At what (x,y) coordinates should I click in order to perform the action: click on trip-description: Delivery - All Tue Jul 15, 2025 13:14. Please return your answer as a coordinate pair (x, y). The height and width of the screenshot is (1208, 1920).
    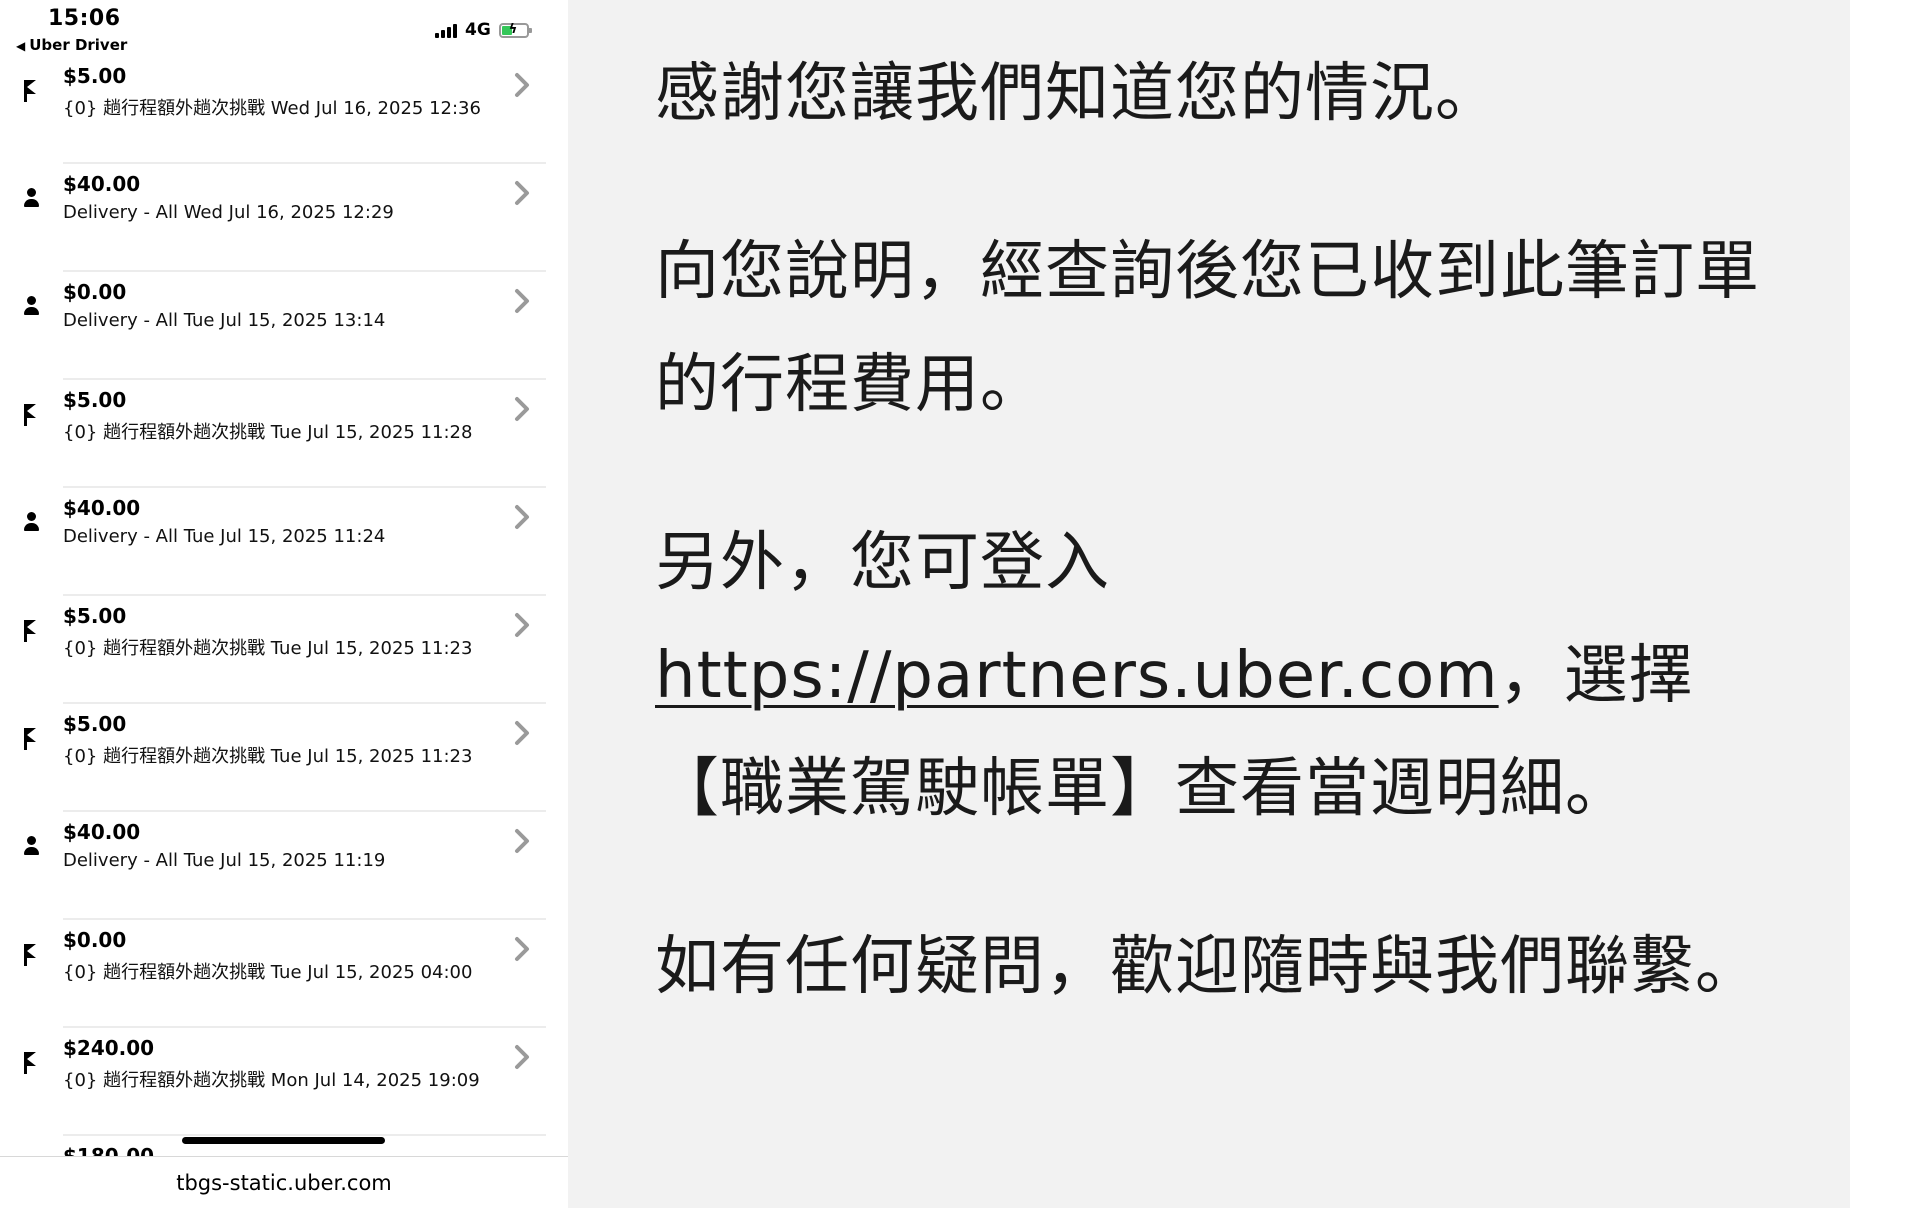
    Looking at the image, I should click on (224, 320).